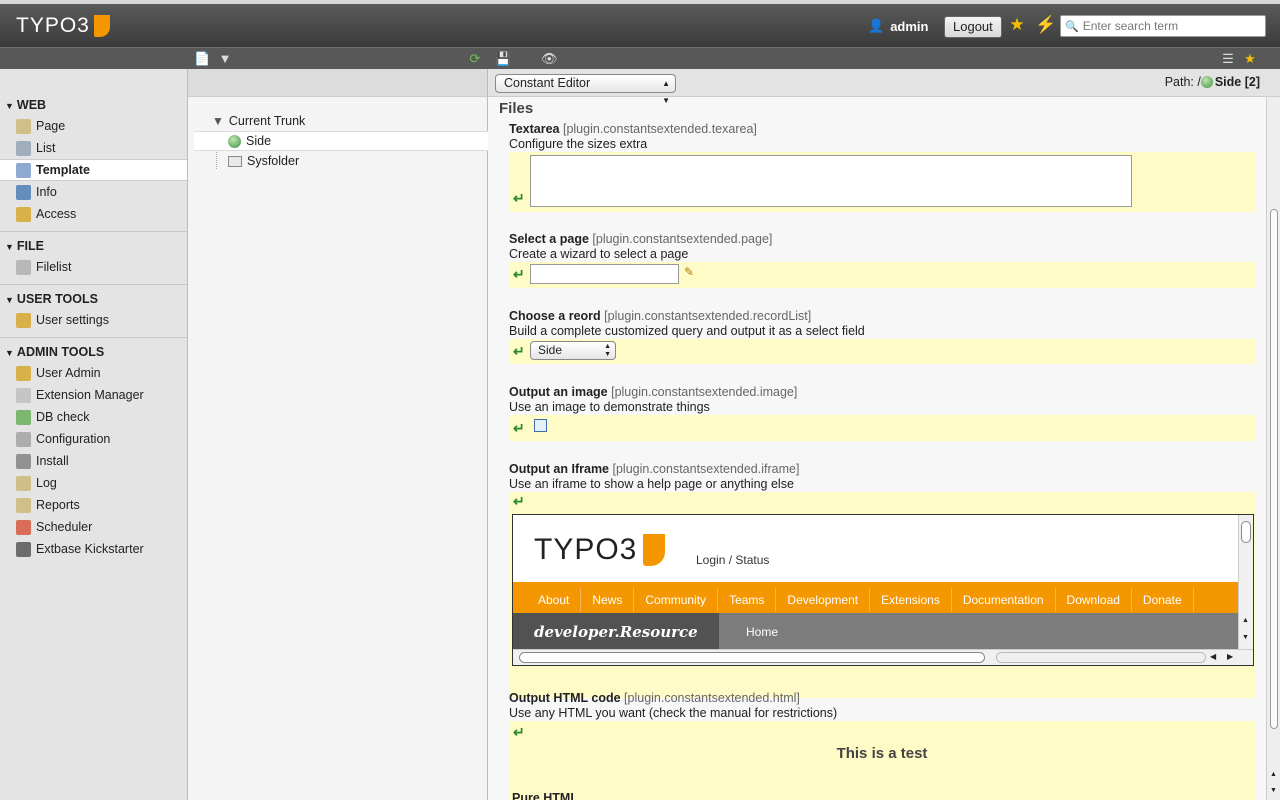 Image resolution: width=1280 pixels, height=800 pixels. Describe the element at coordinates (475, 59) in the screenshot. I see `refresh-icon: ⟳` at that location.